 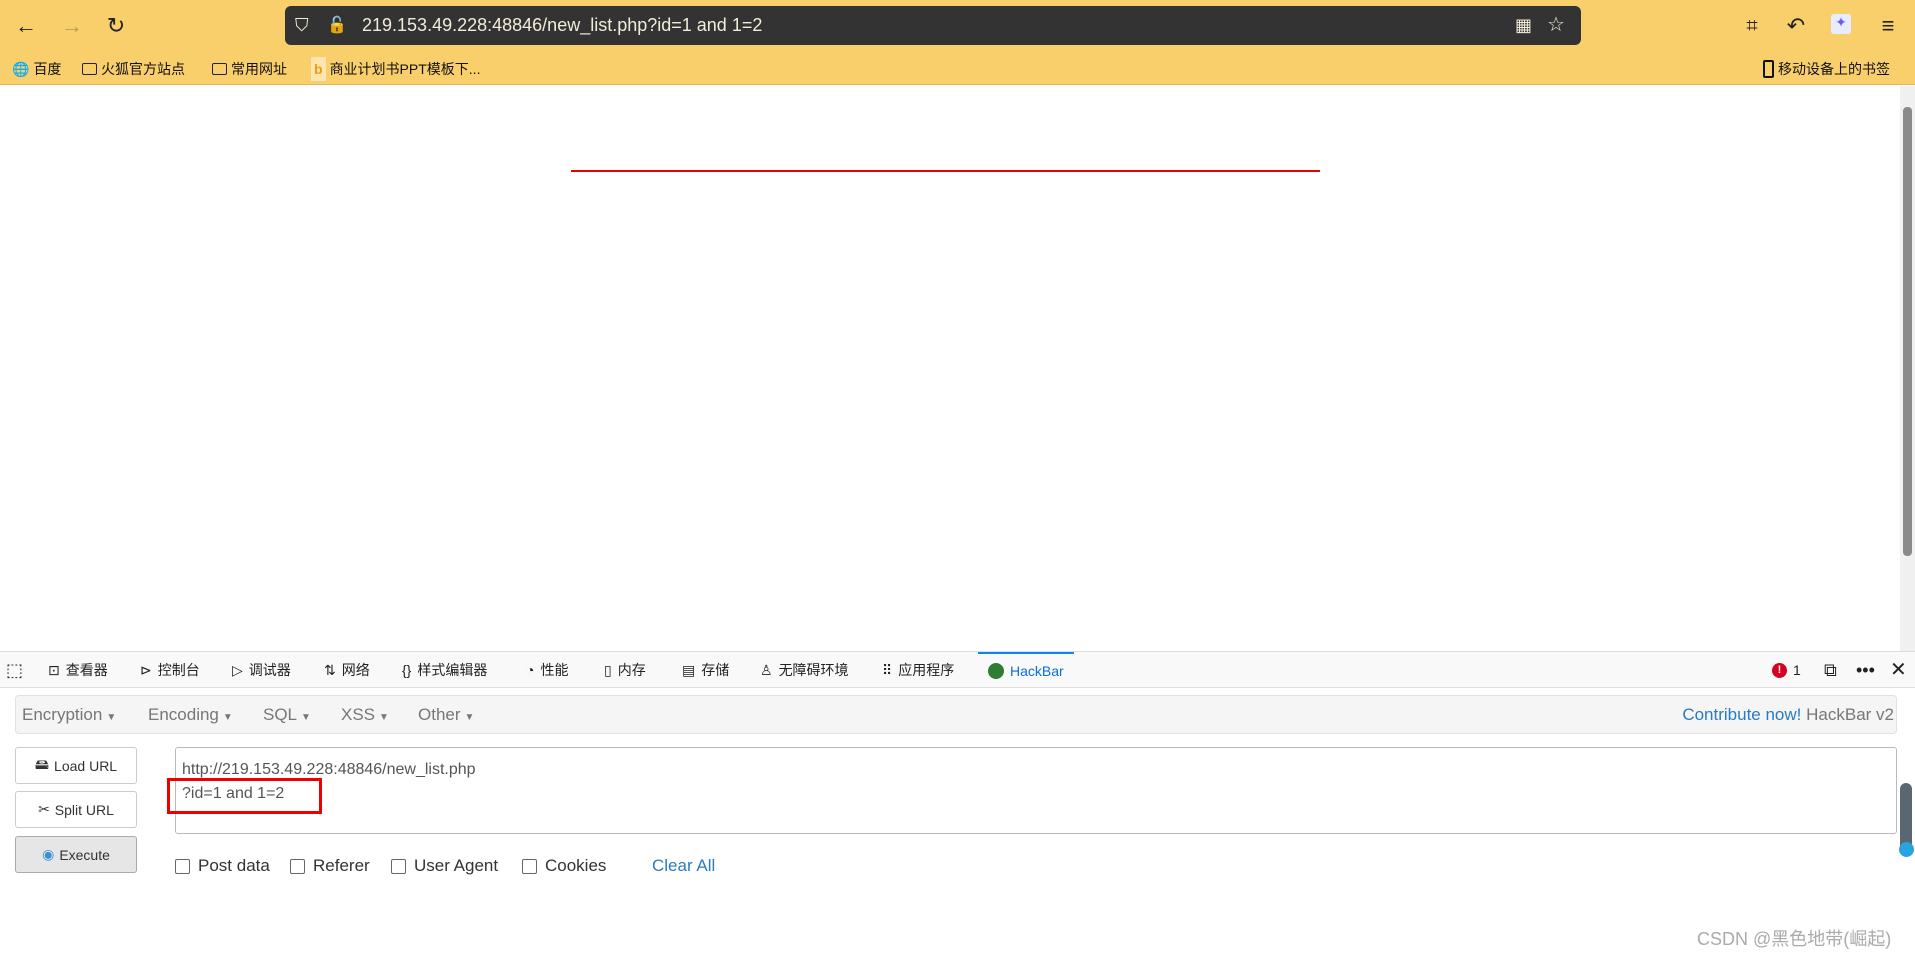 What do you see at coordinates (1523, 25) in the screenshot?
I see `qr-code-icon: ▦` at bounding box center [1523, 25].